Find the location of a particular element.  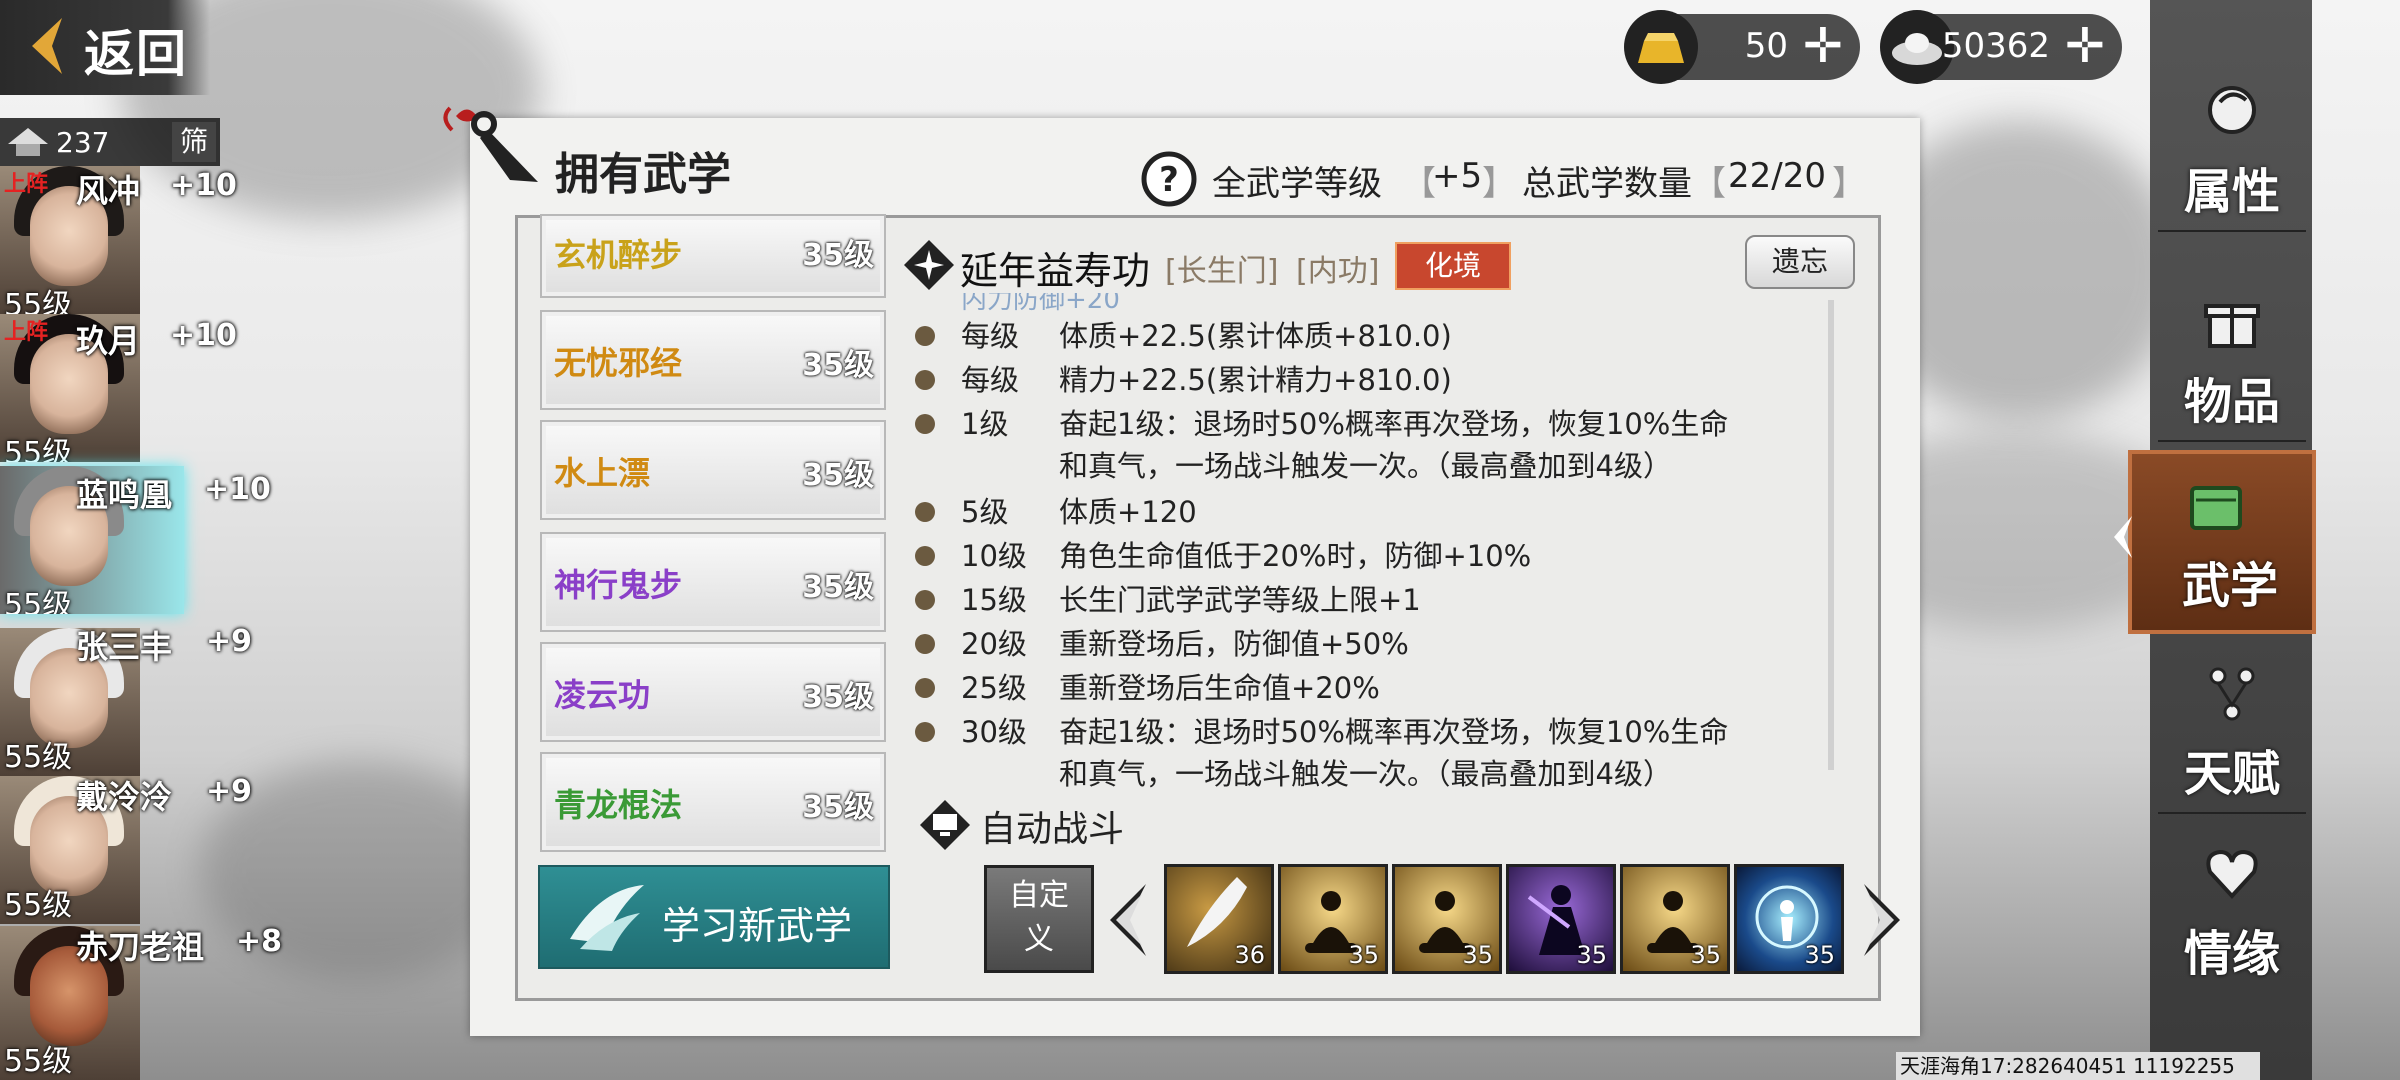

chevron-right-icon is located at coordinates (1882, 920).